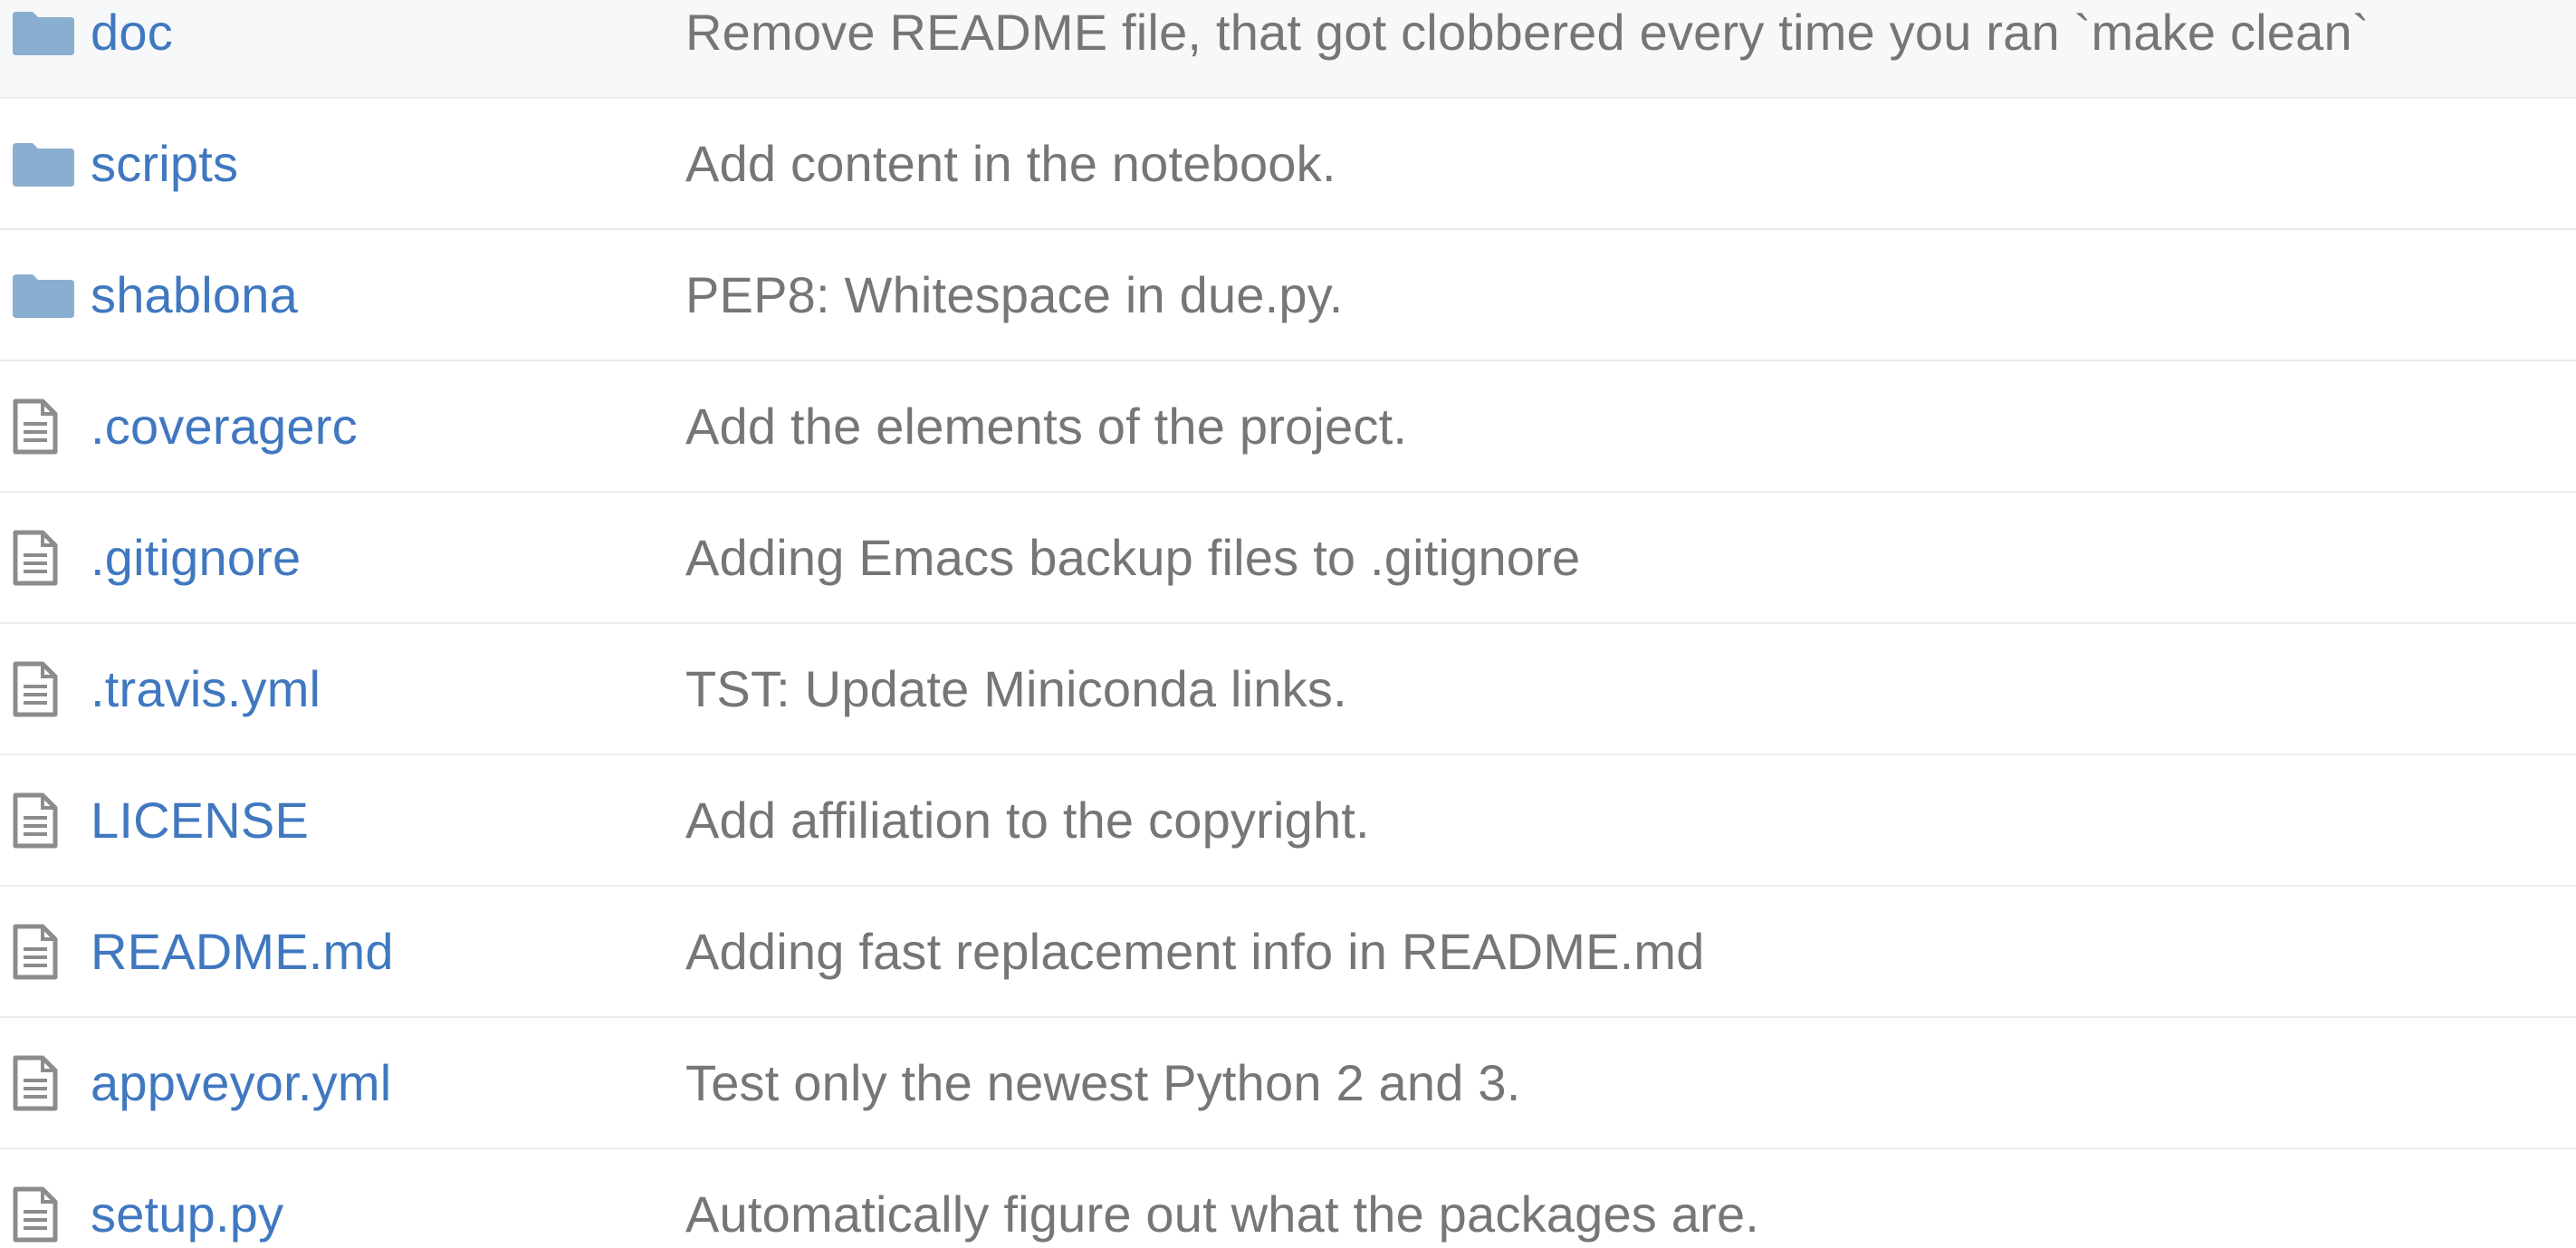 The image size is (2576, 1248). What do you see at coordinates (200, 820) in the screenshot?
I see `file-name-link: LICENSE` at bounding box center [200, 820].